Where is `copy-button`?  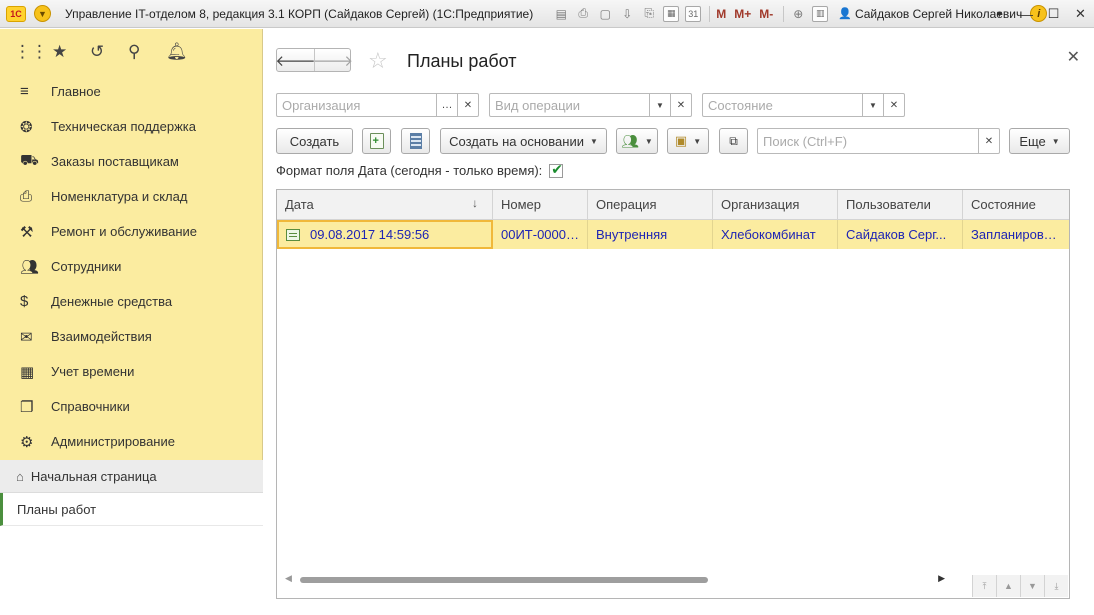
copy-button is located at coordinates (376, 141).